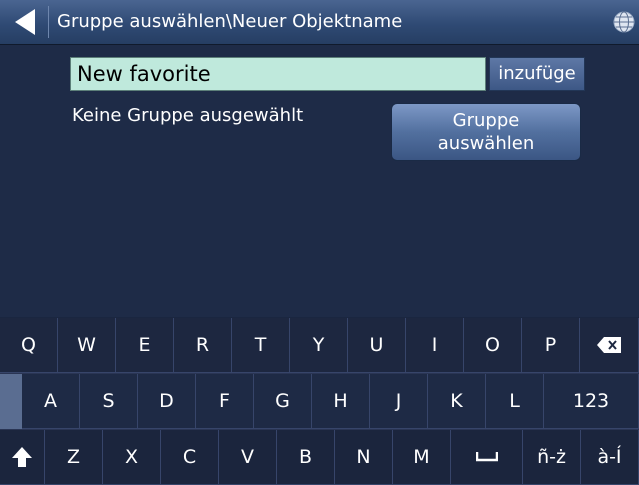 The image size is (639, 485). Describe the element at coordinates (188, 115) in the screenshot. I see `no-group-text: Keine Gruppe ausgewählt` at that location.